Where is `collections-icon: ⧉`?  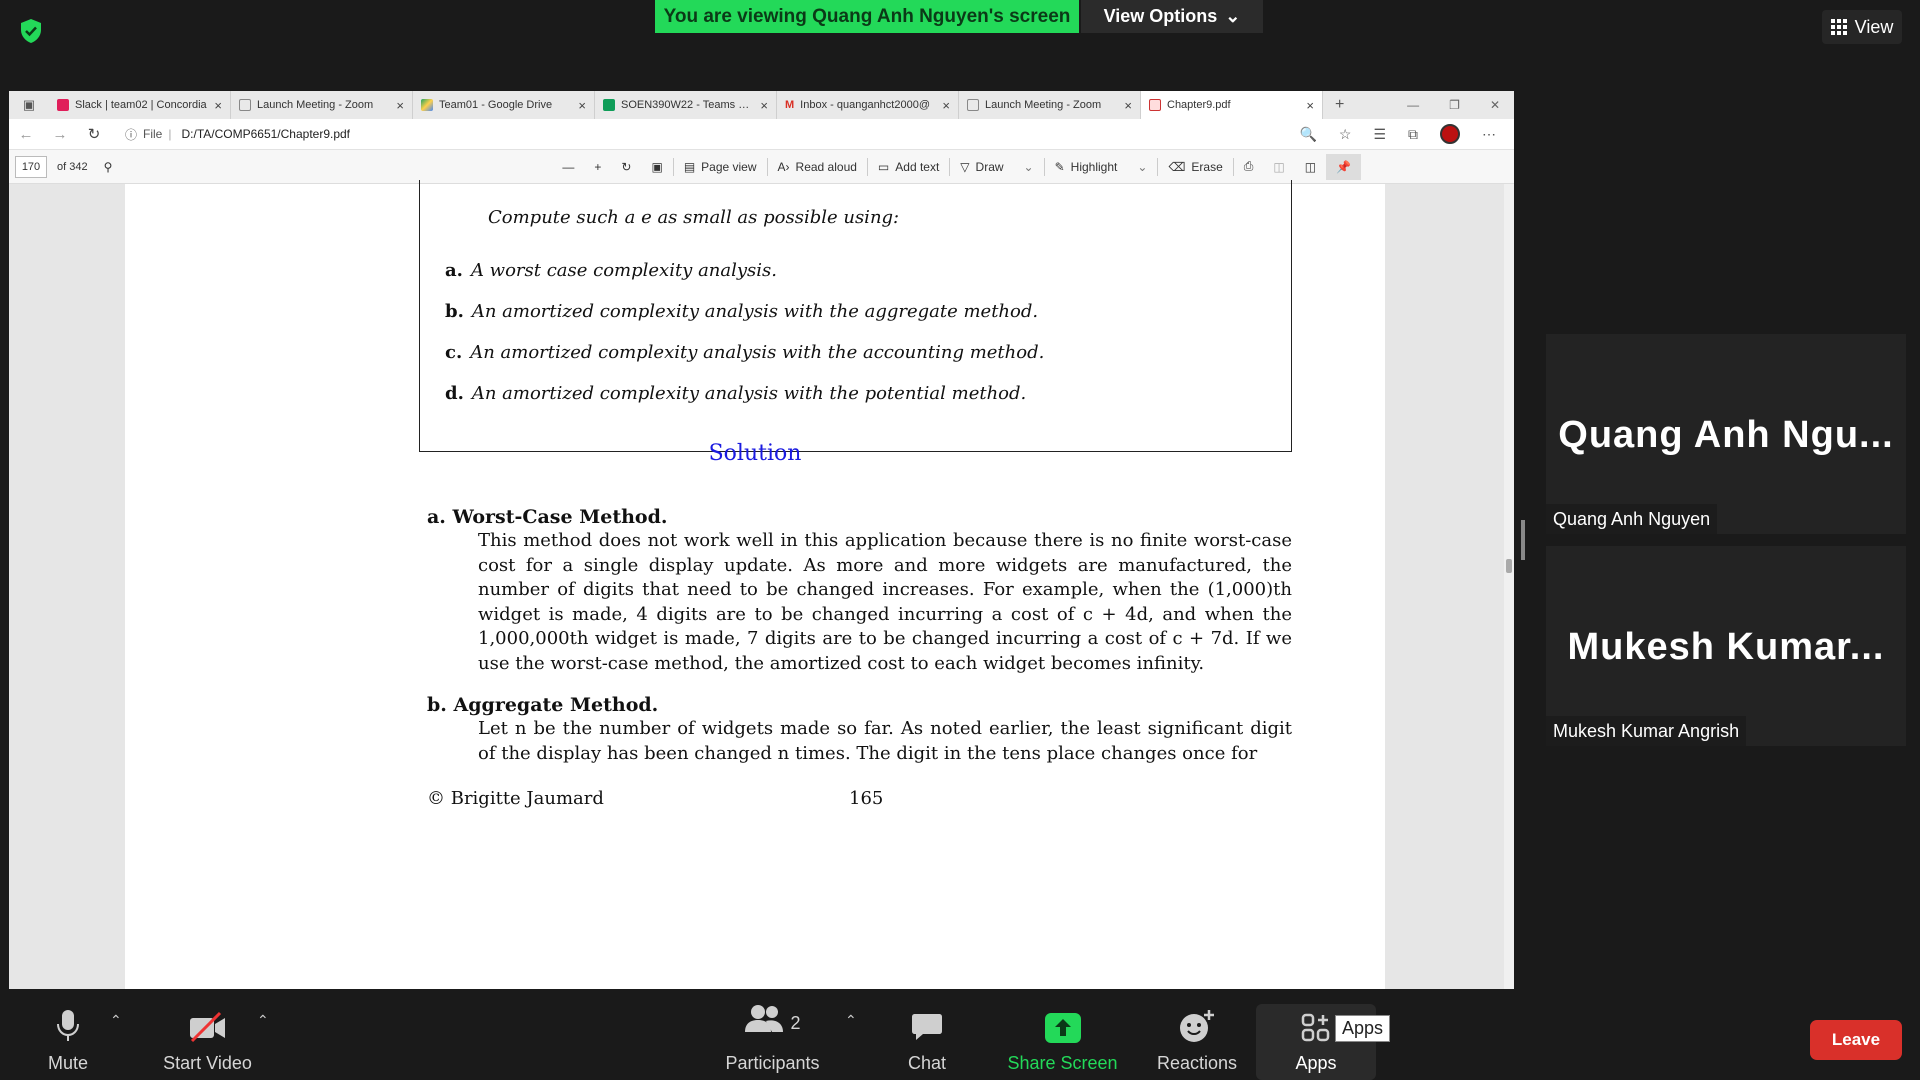
collections-icon: ⧉ is located at coordinates (1413, 134).